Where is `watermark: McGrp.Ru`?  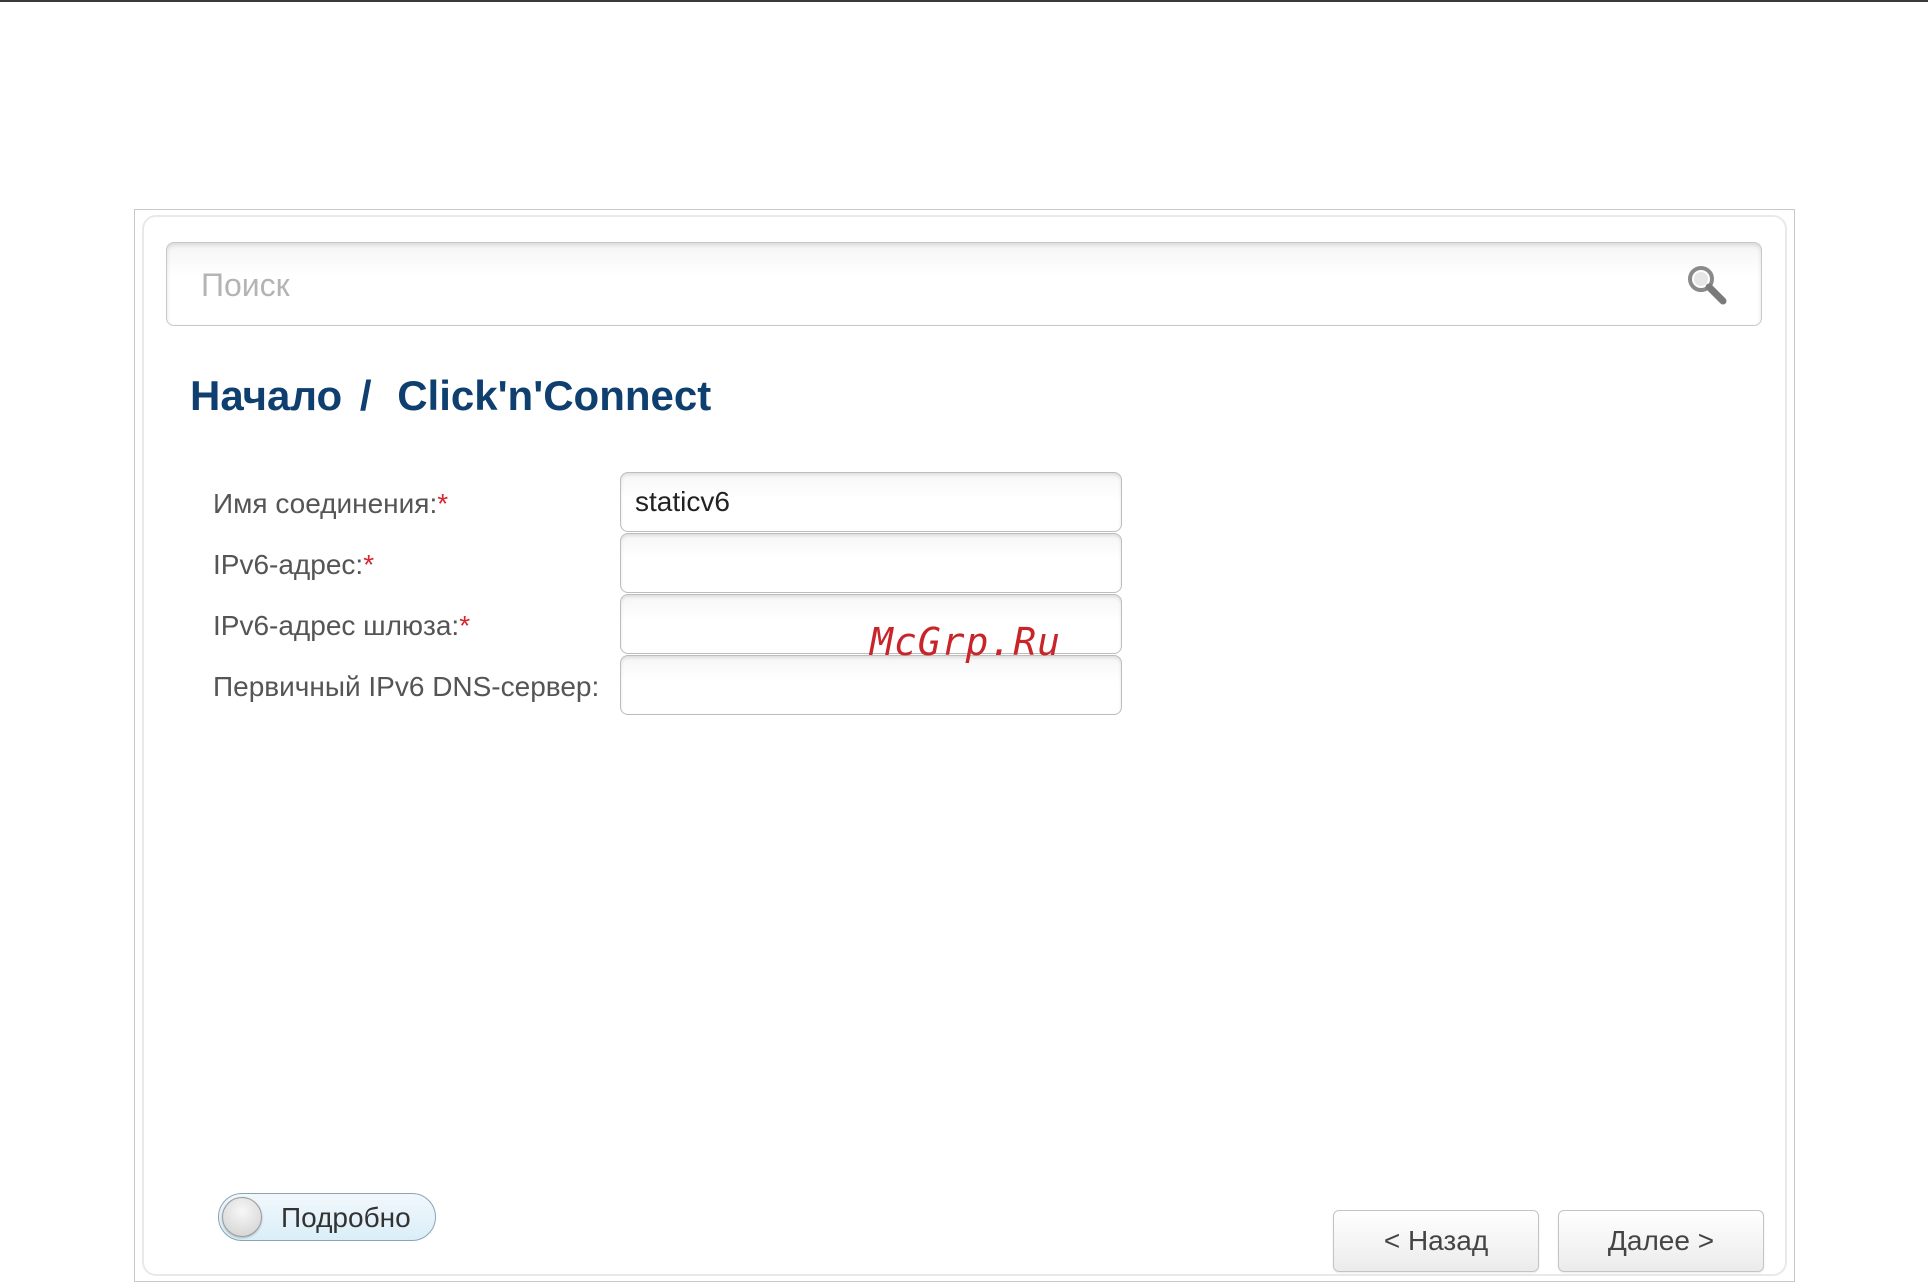
watermark: McGrp.Ru is located at coordinates (966, 642).